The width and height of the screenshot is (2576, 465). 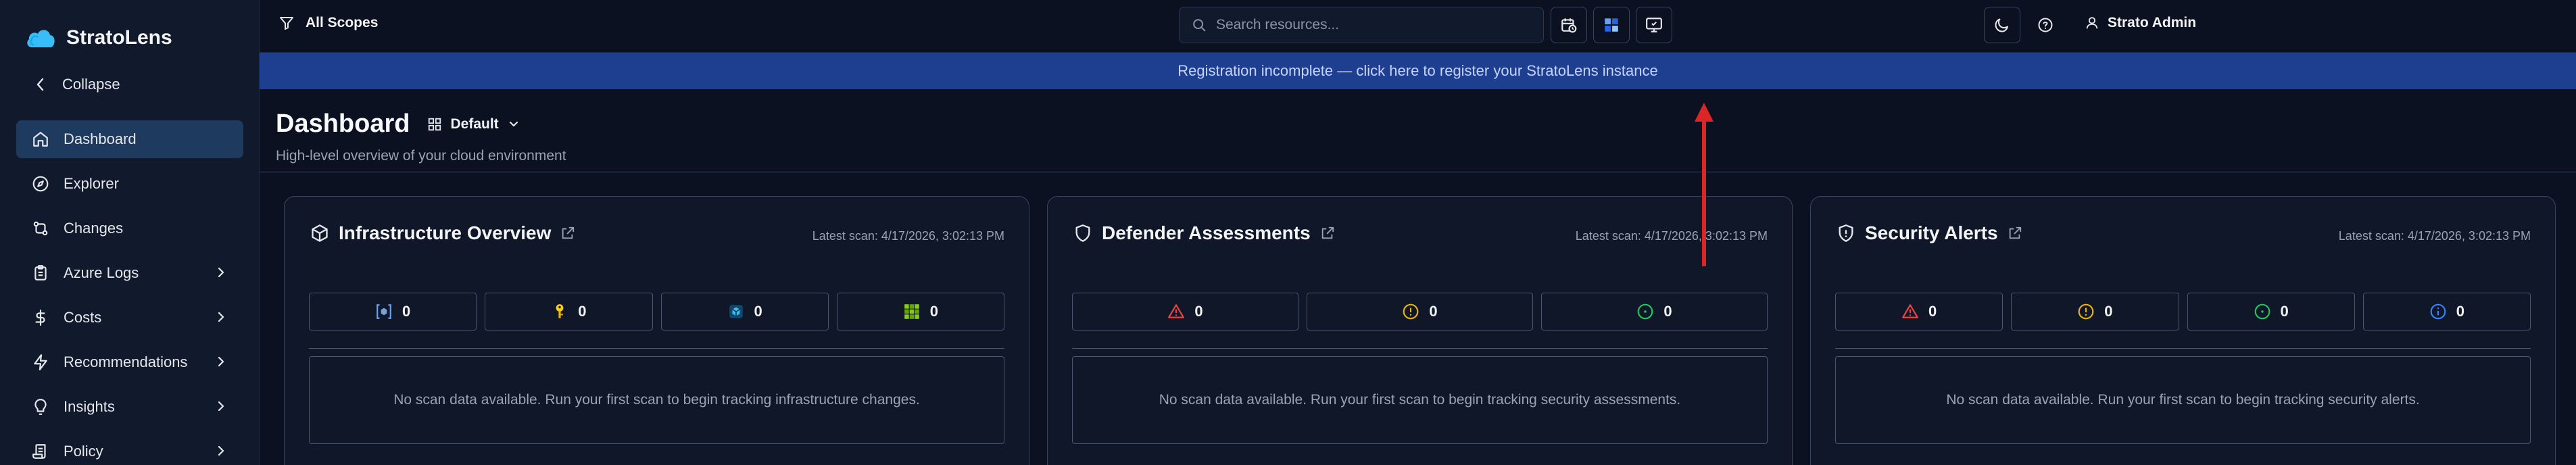 I want to click on sidebar-item-azure-logs: Azure Logs, so click(x=129, y=273).